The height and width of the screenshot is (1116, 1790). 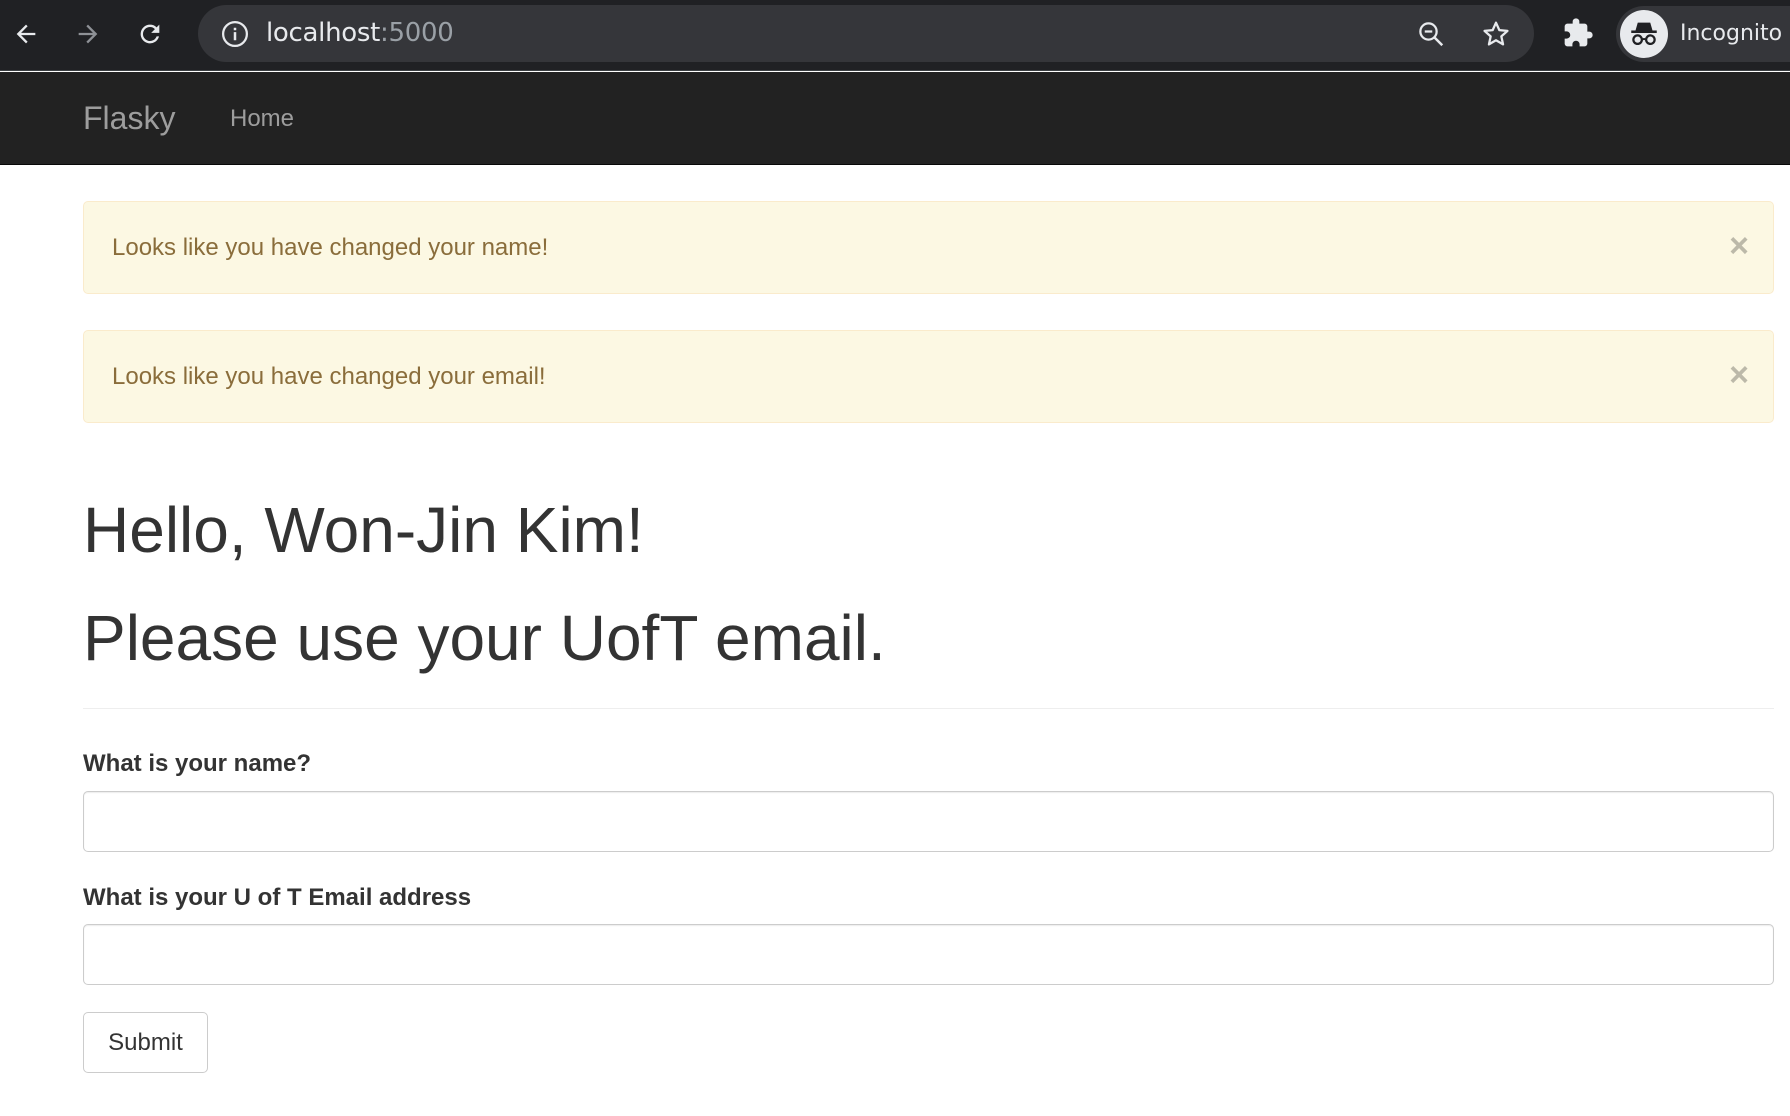 I want to click on page-subtitle: Please use your UofT email., so click(x=484, y=638).